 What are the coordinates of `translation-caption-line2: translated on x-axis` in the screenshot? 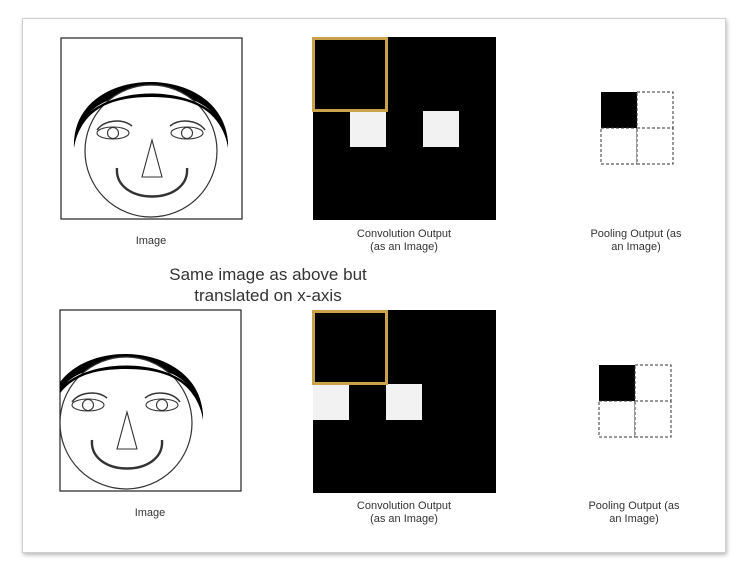 It's located at (268, 295).